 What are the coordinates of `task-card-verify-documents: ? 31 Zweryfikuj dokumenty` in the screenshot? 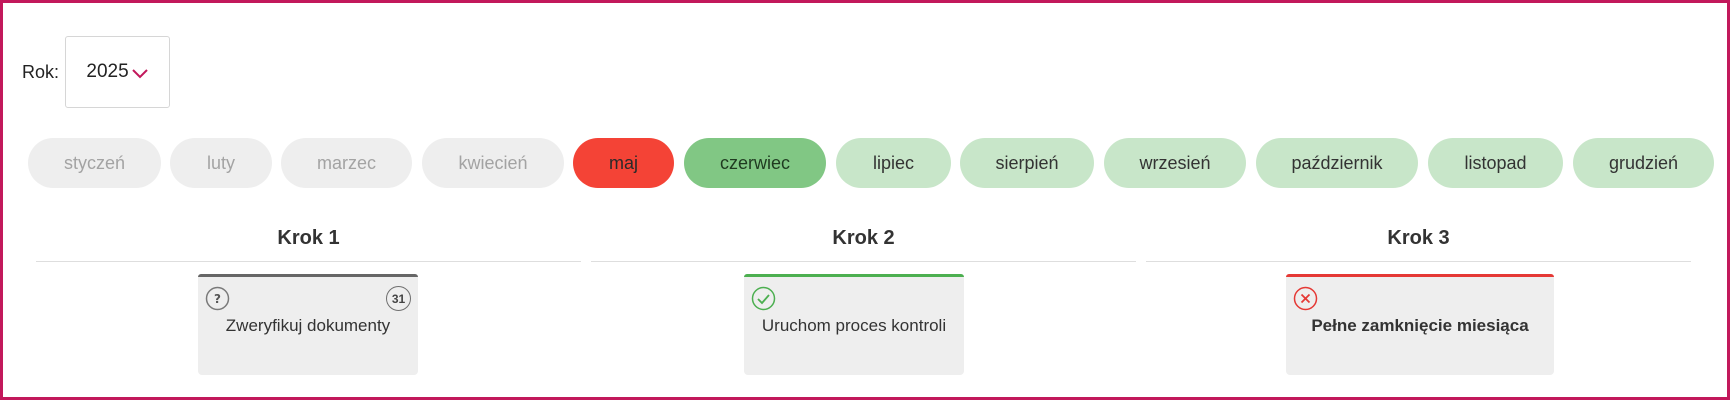 It's located at (308, 324).